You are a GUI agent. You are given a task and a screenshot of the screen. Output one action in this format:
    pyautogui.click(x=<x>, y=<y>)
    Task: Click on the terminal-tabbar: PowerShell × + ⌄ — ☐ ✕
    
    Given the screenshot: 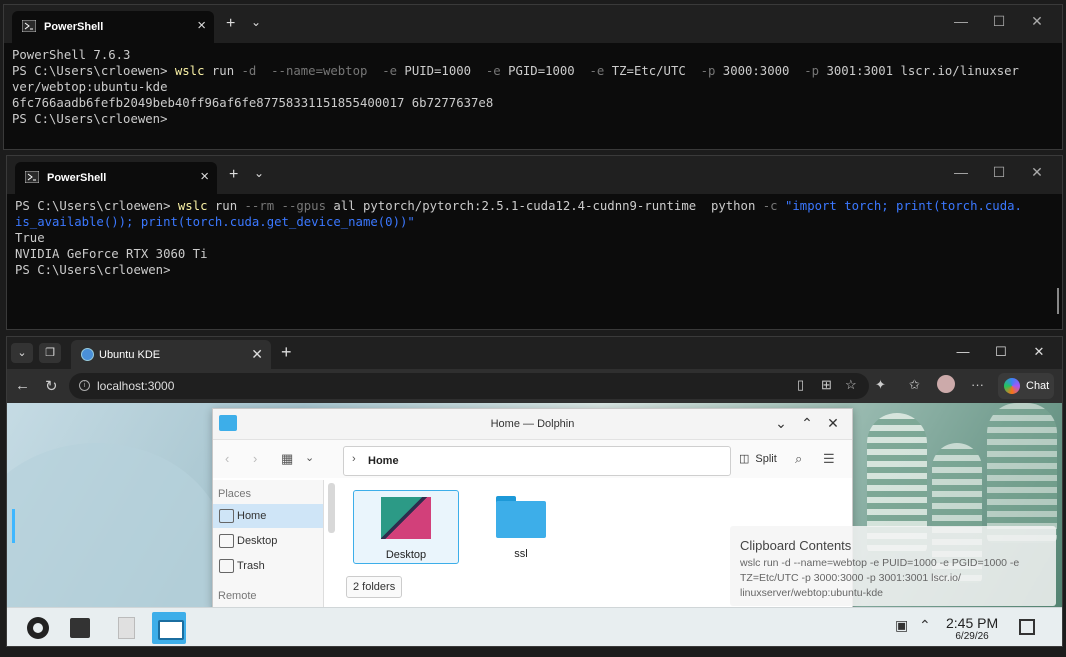 What is the action you would take?
    pyautogui.click(x=534, y=175)
    